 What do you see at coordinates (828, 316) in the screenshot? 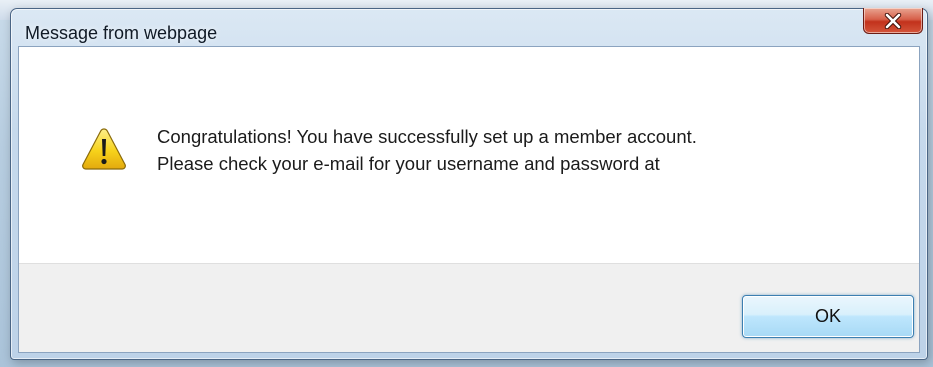
I see `ok-button: OK` at bounding box center [828, 316].